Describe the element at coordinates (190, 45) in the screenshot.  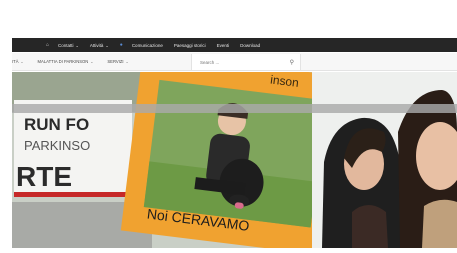
I see `nav-item-paesaggi-storici: Paesaggi storici` at that location.